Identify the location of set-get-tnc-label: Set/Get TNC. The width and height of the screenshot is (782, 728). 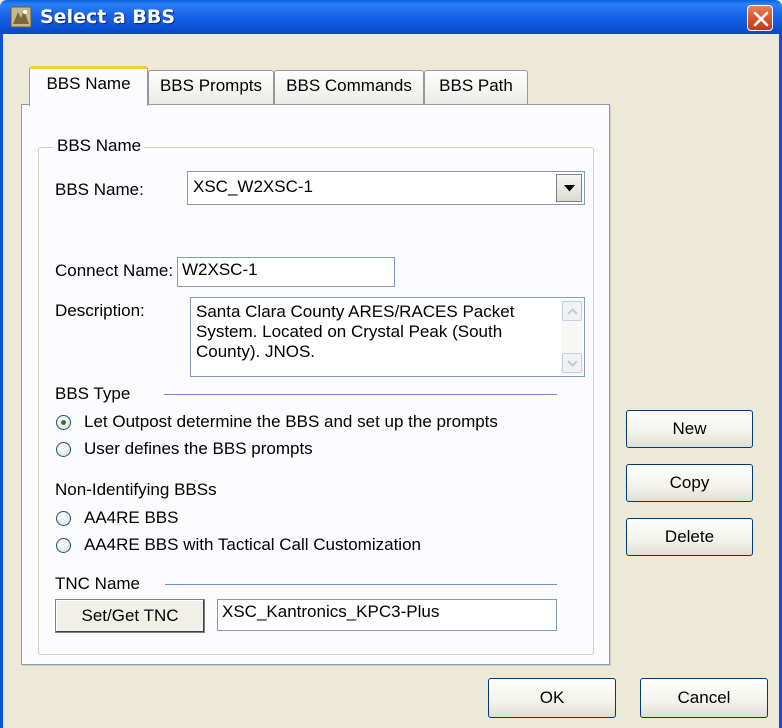
(130, 615).